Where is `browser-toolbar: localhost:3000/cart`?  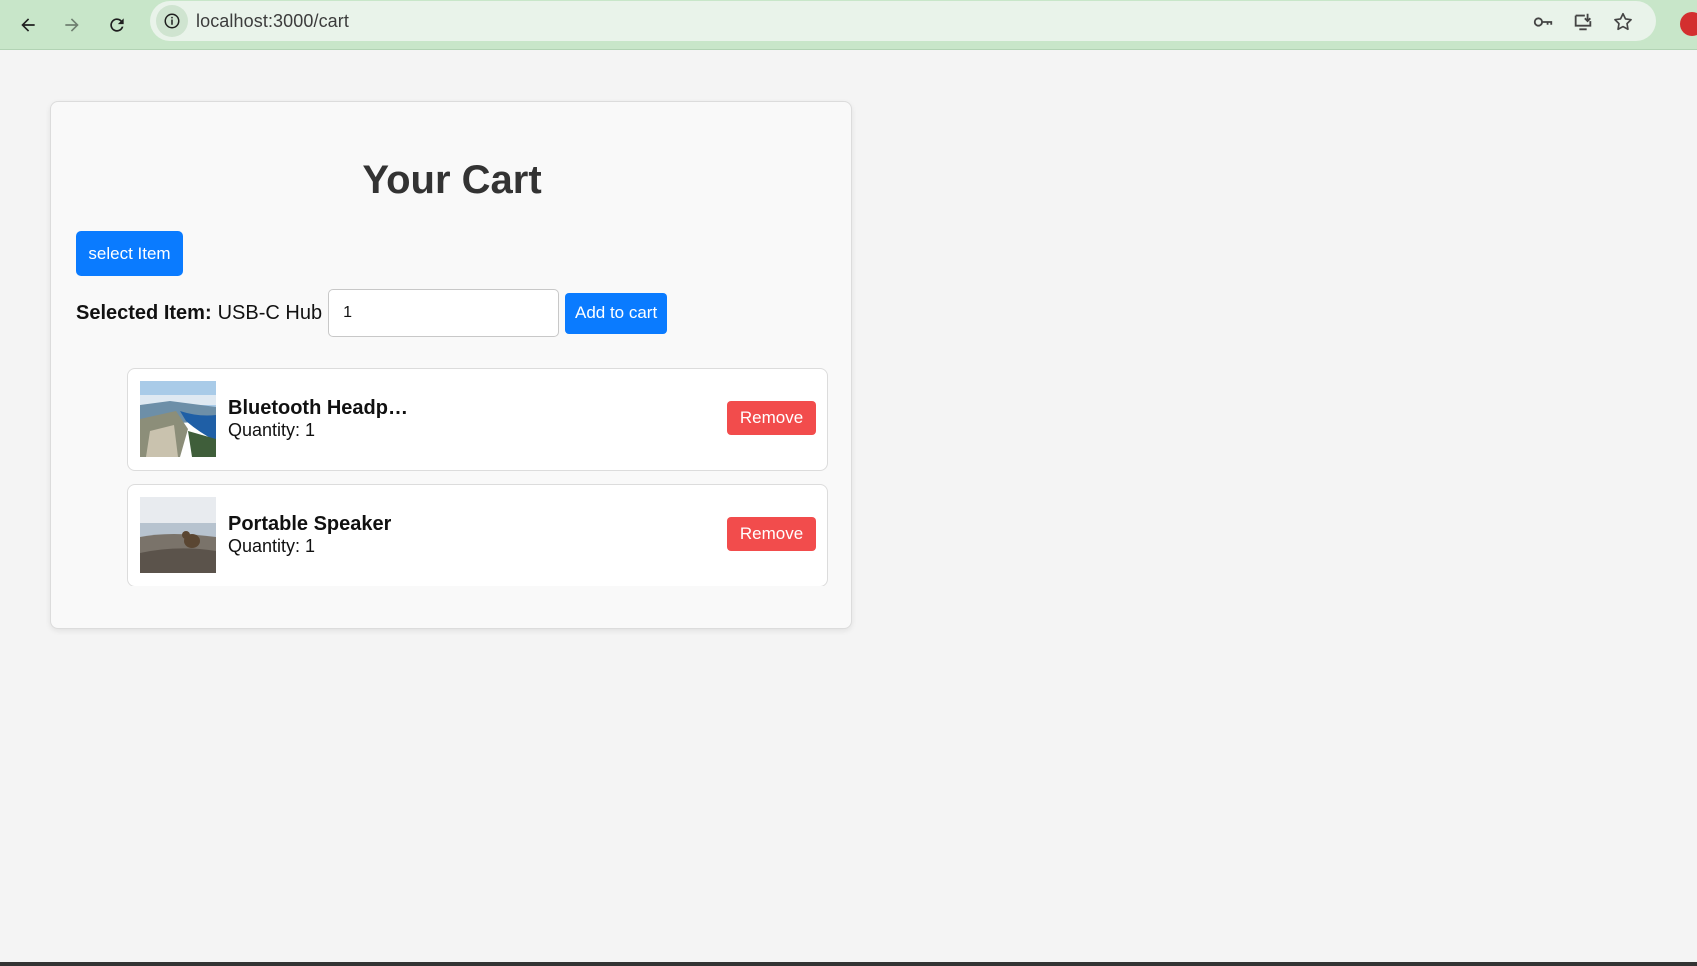
browser-toolbar: localhost:3000/cart is located at coordinates (848, 25).